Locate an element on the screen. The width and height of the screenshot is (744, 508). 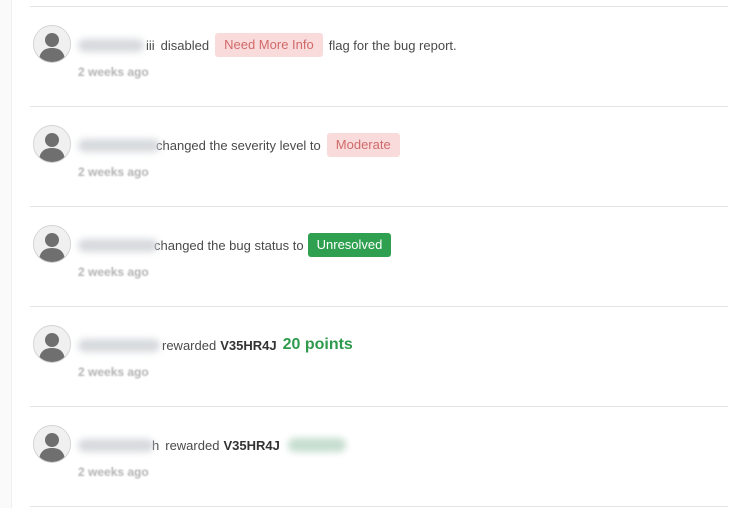
activity-text: changed the bug status to Unresolved is located at coordinates (235, 245).